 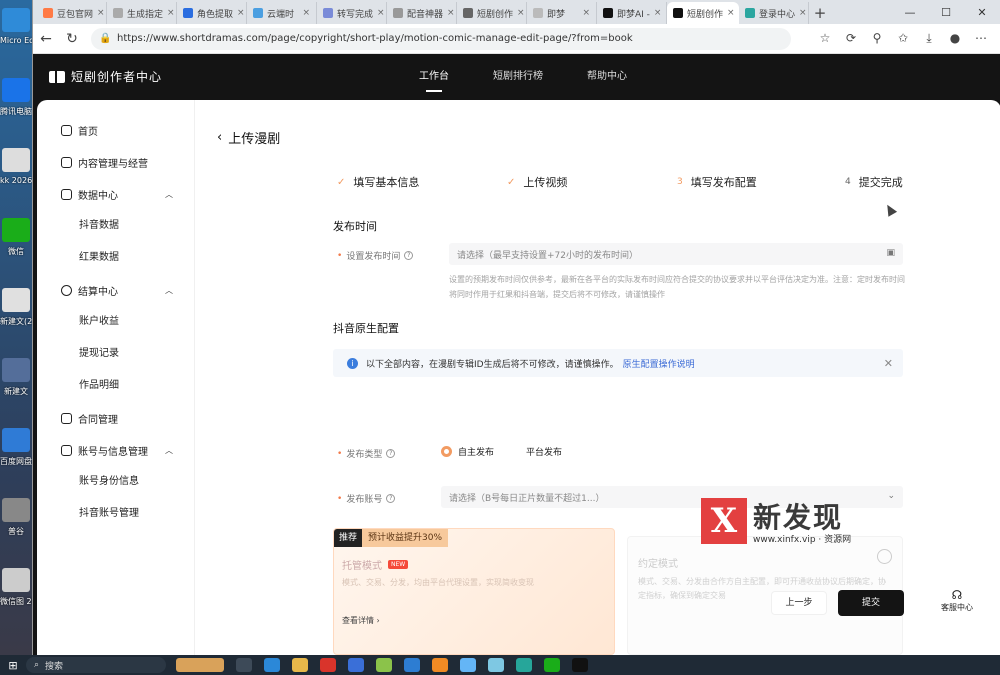 I want to click on desktop-icon-label: 普谷, so click(x=16, y=531).